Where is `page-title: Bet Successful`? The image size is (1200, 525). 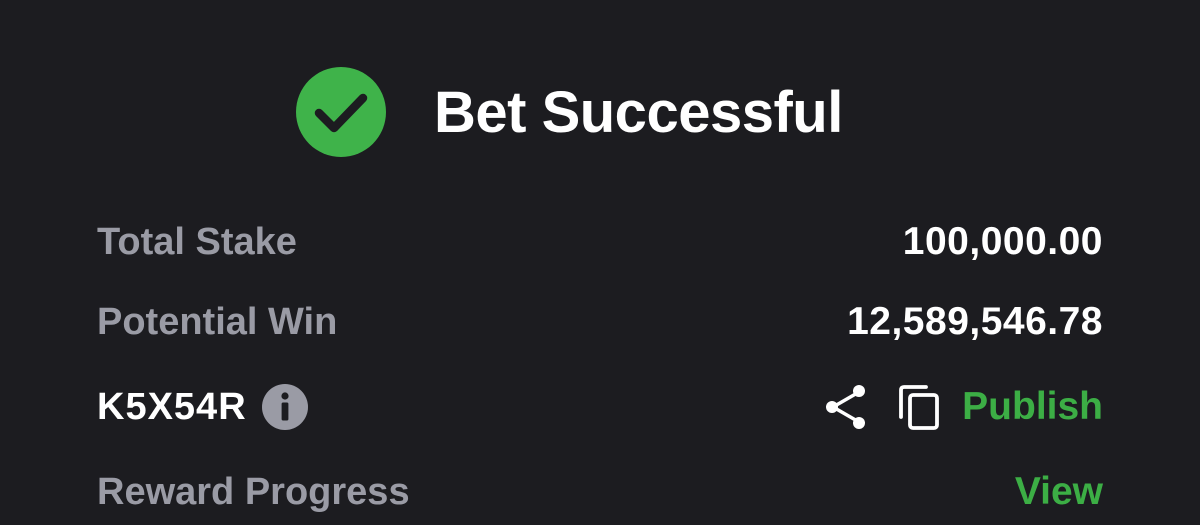
page-title: Bet Successful is located at coordinates (638, 112).